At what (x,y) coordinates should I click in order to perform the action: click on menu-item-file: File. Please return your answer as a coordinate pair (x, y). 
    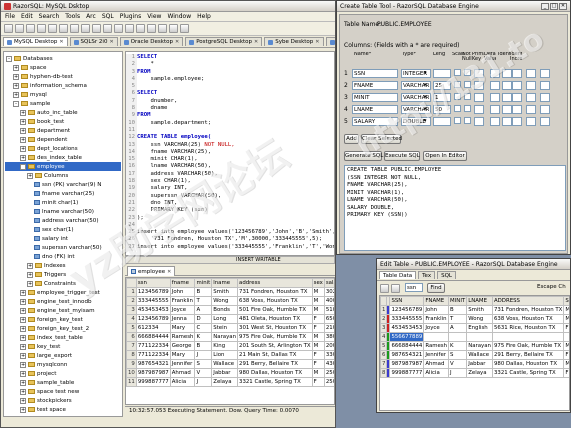
    Looking at the image, I should click on (10, 16).